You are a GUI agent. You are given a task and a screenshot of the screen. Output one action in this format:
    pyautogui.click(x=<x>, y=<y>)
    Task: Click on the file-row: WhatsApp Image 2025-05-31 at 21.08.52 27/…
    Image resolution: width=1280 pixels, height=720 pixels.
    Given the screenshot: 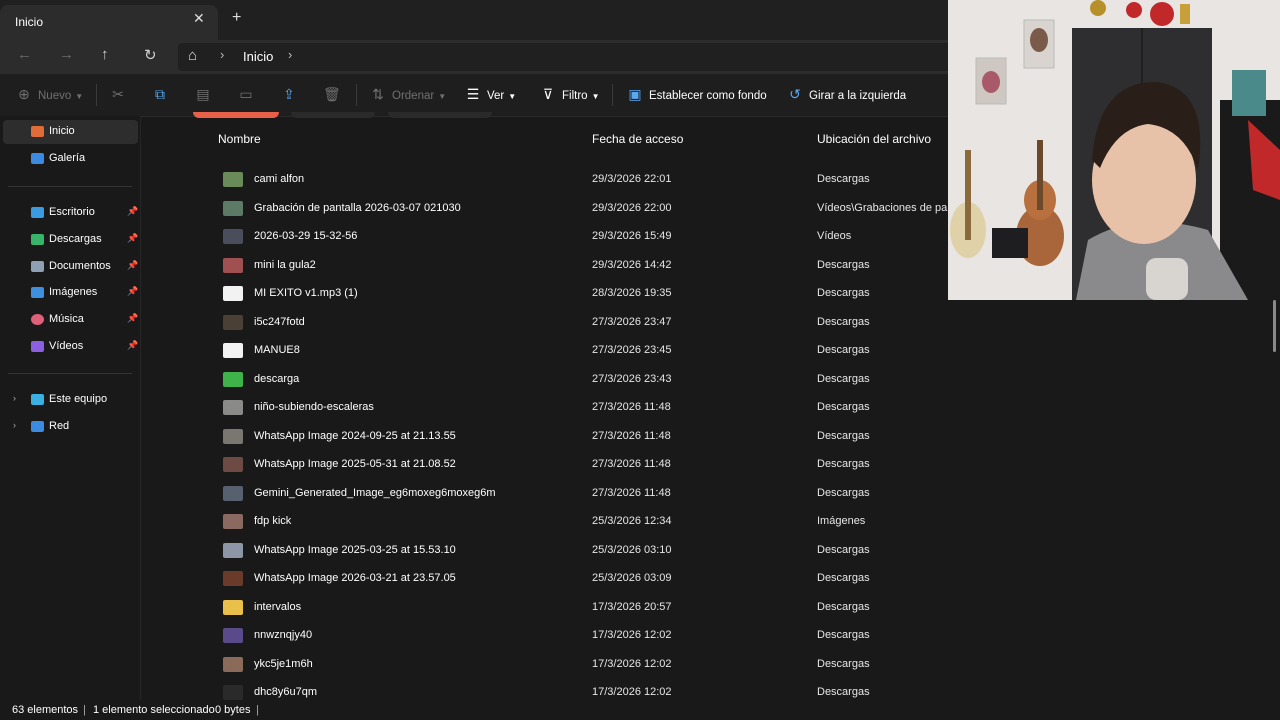 What is the action you would take?
    pyautogui.click(x=710, y=464)
    